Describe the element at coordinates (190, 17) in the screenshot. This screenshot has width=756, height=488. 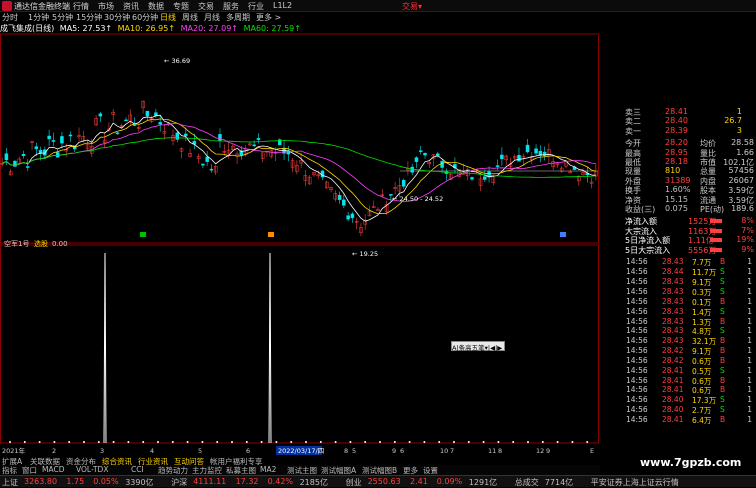
I see `period-tab-7: 周线` at that location.